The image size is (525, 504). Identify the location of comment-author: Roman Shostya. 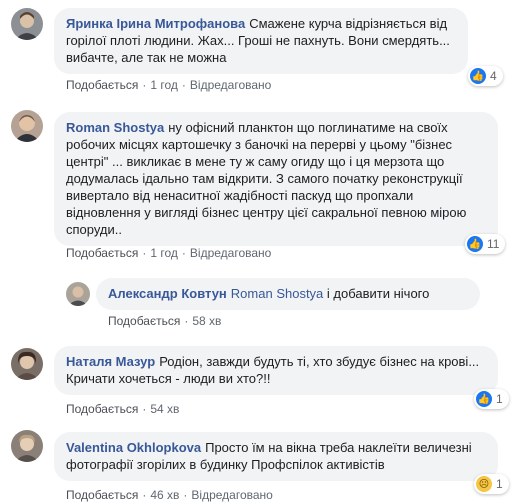
(115, 127).